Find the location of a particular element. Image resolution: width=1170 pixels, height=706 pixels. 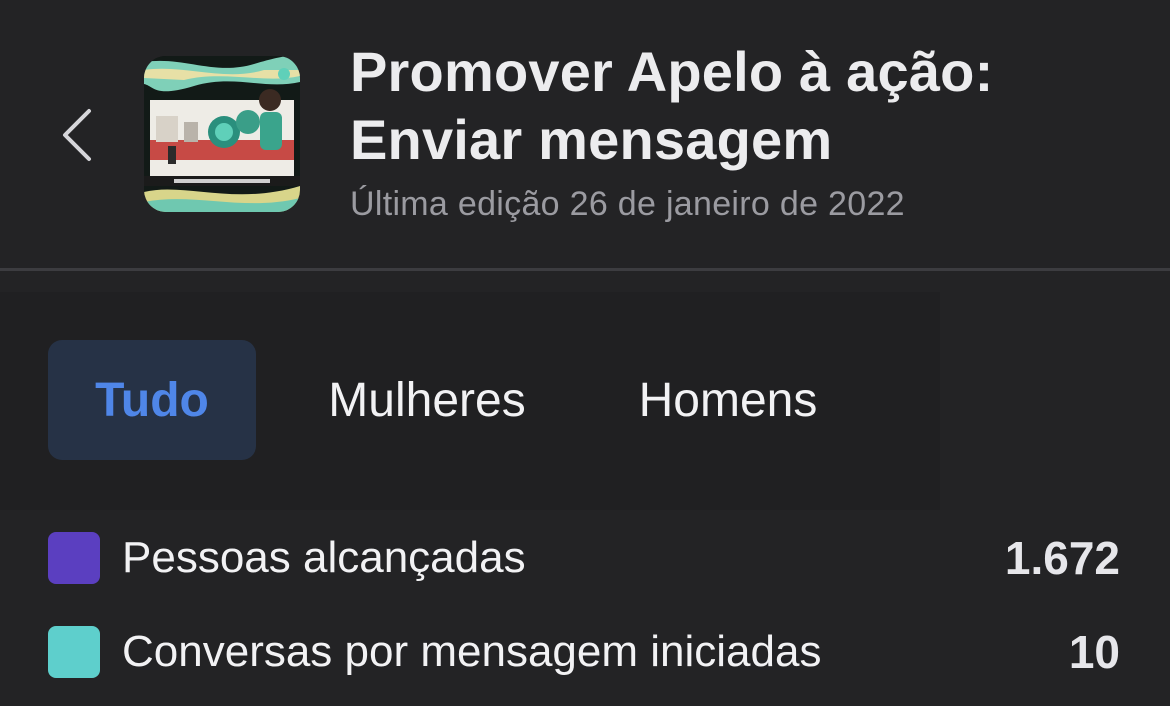

tab-all: Tudo is located at coordinates (152, 400).